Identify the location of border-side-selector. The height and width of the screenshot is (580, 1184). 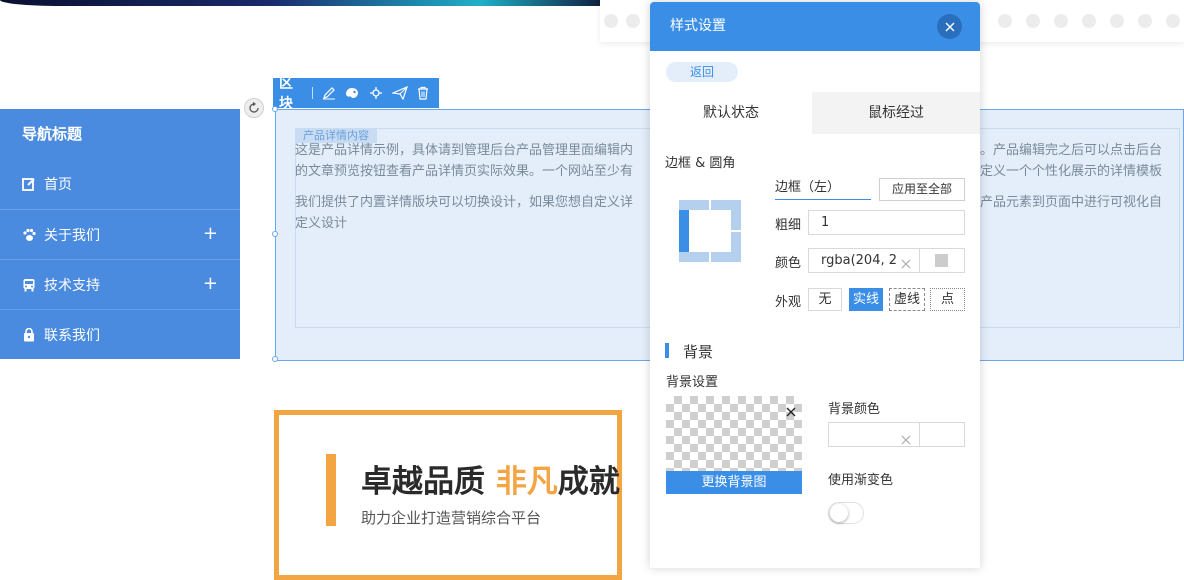
(710, 231).